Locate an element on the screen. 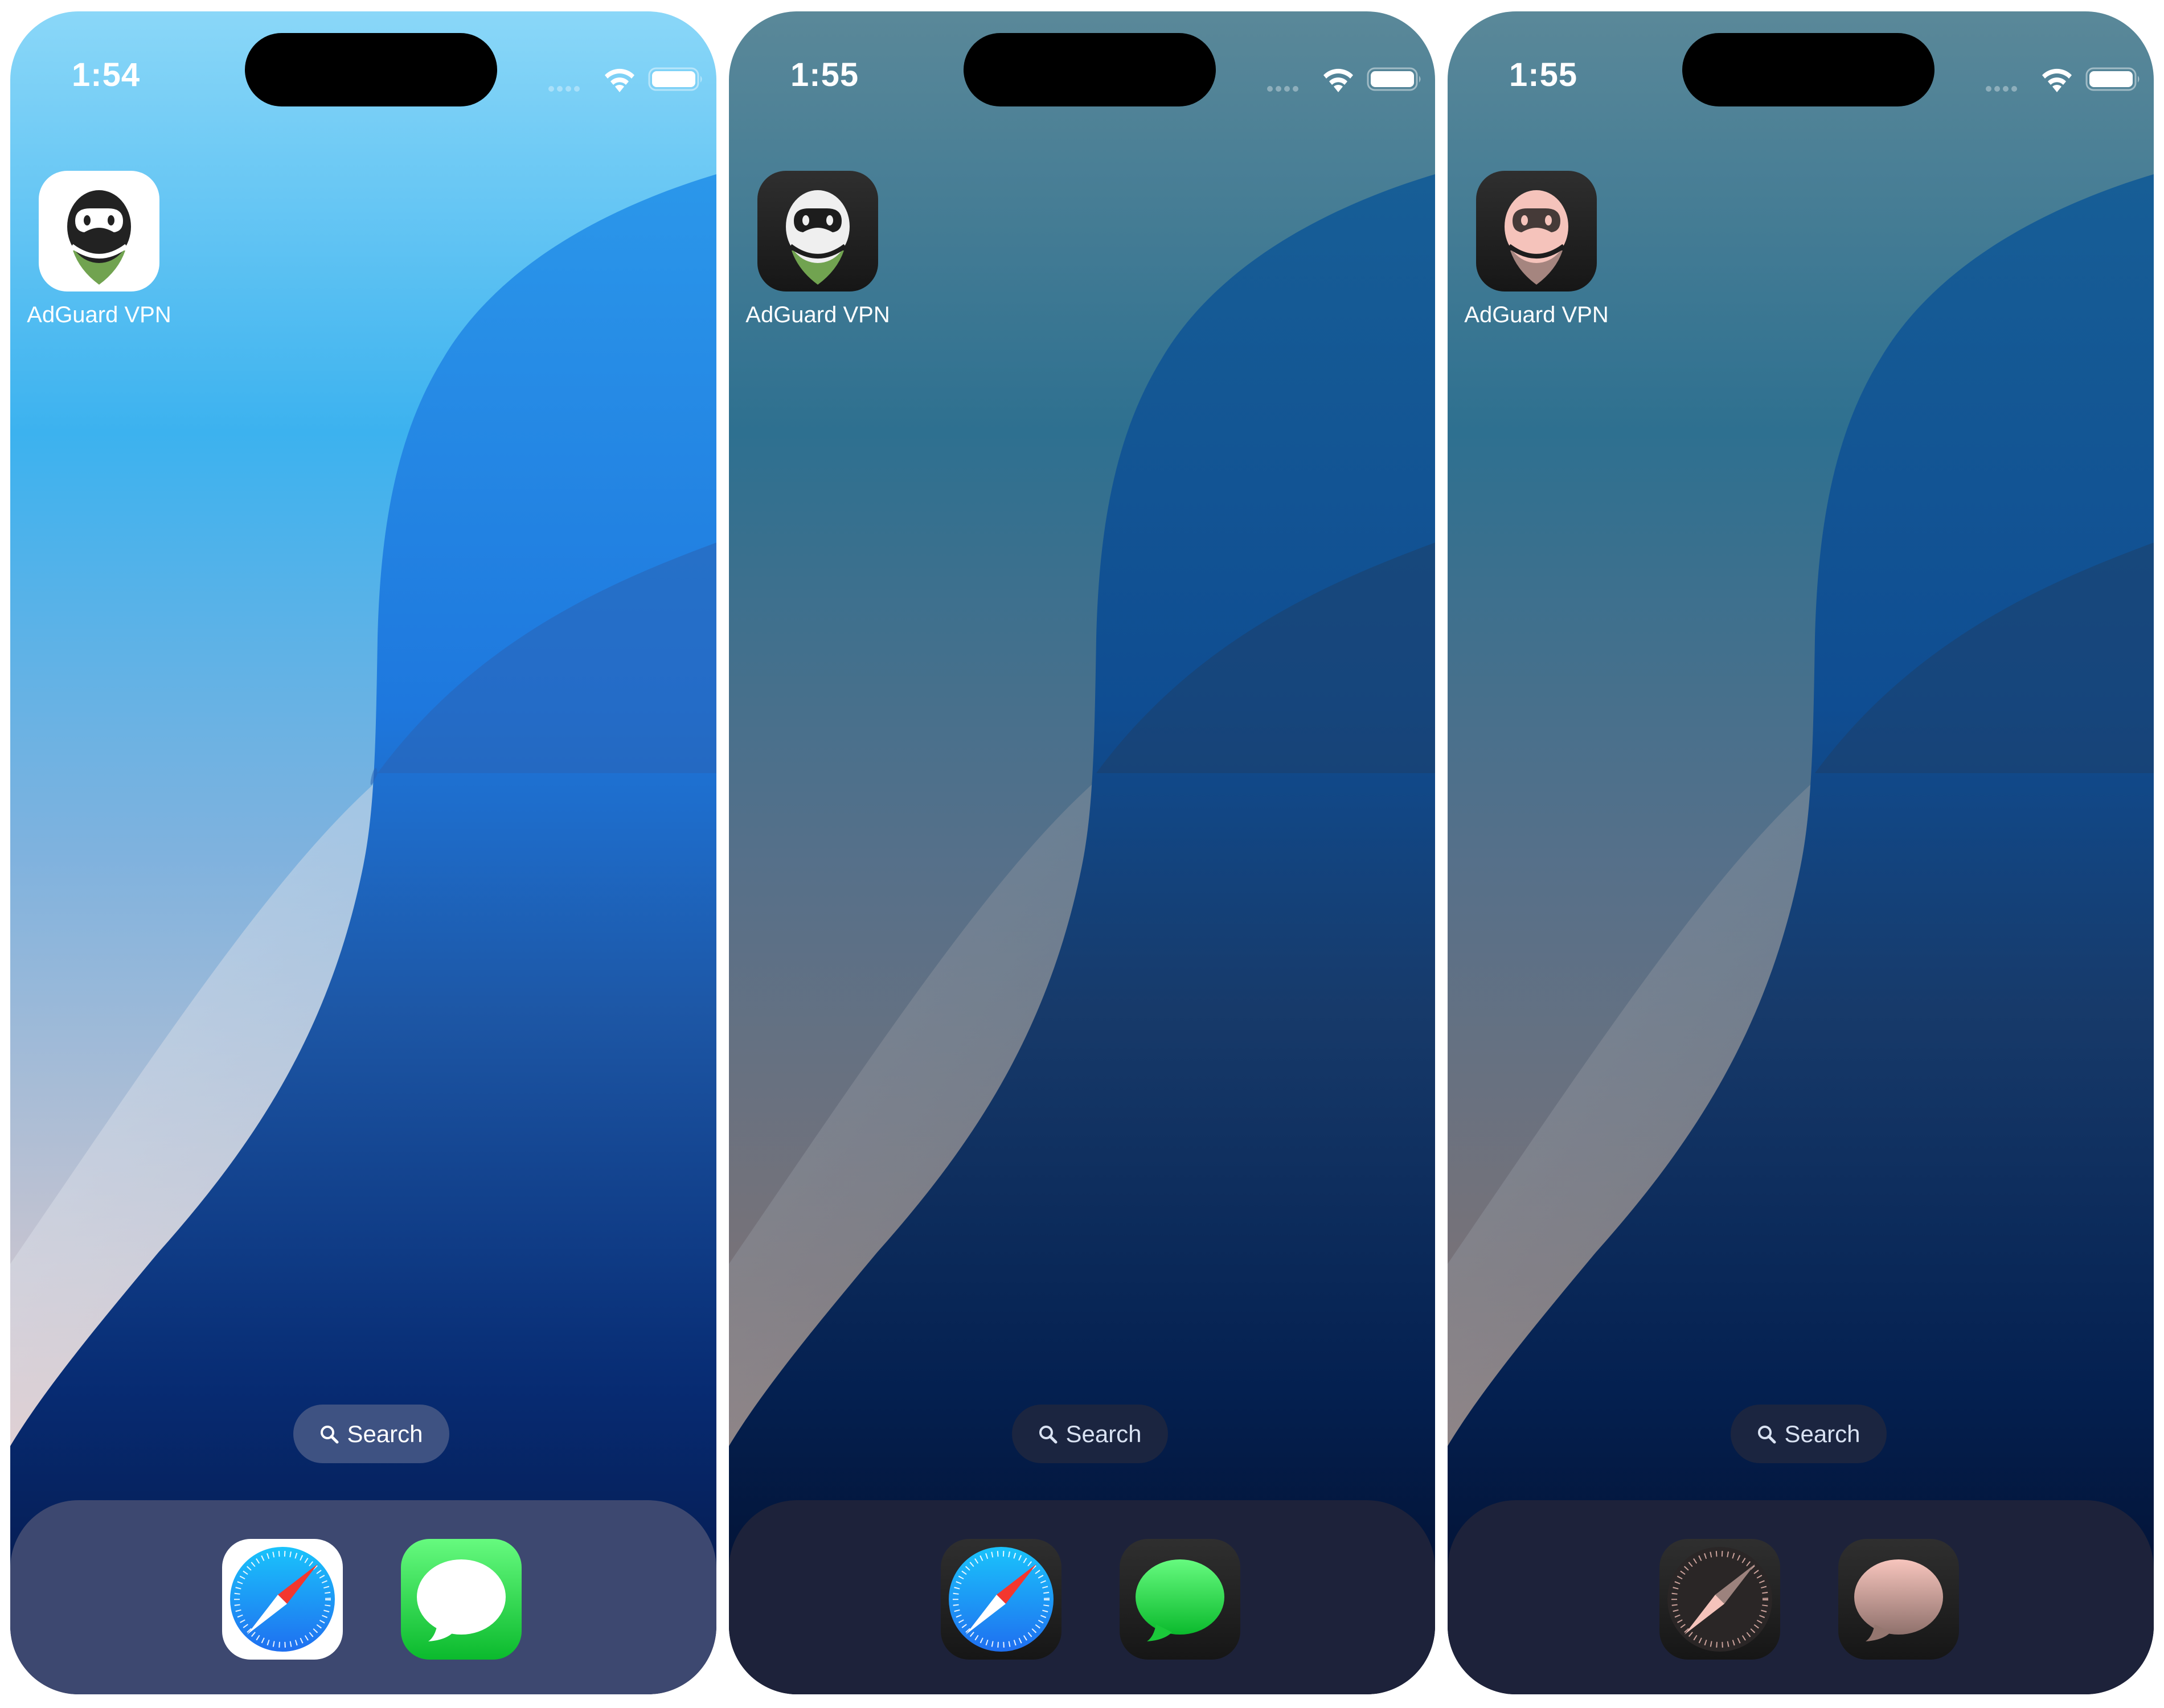 The height and width of the screenshot is (1708, 2164). status-time: 1:54 is located at coordinates (107, 75).